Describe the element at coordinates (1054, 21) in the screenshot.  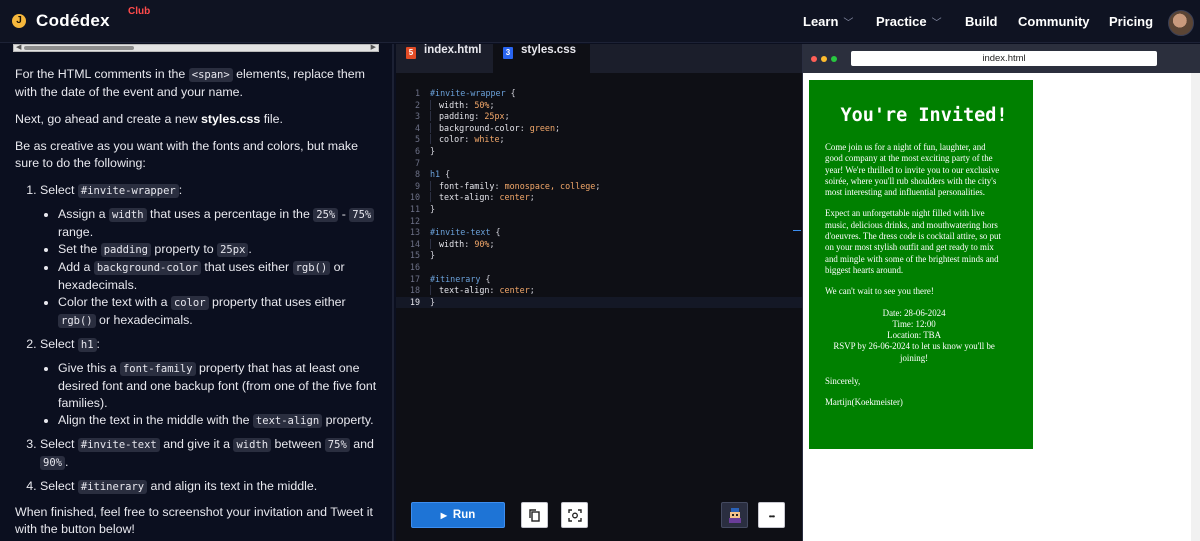
I see `nav-community: Community` at that location.